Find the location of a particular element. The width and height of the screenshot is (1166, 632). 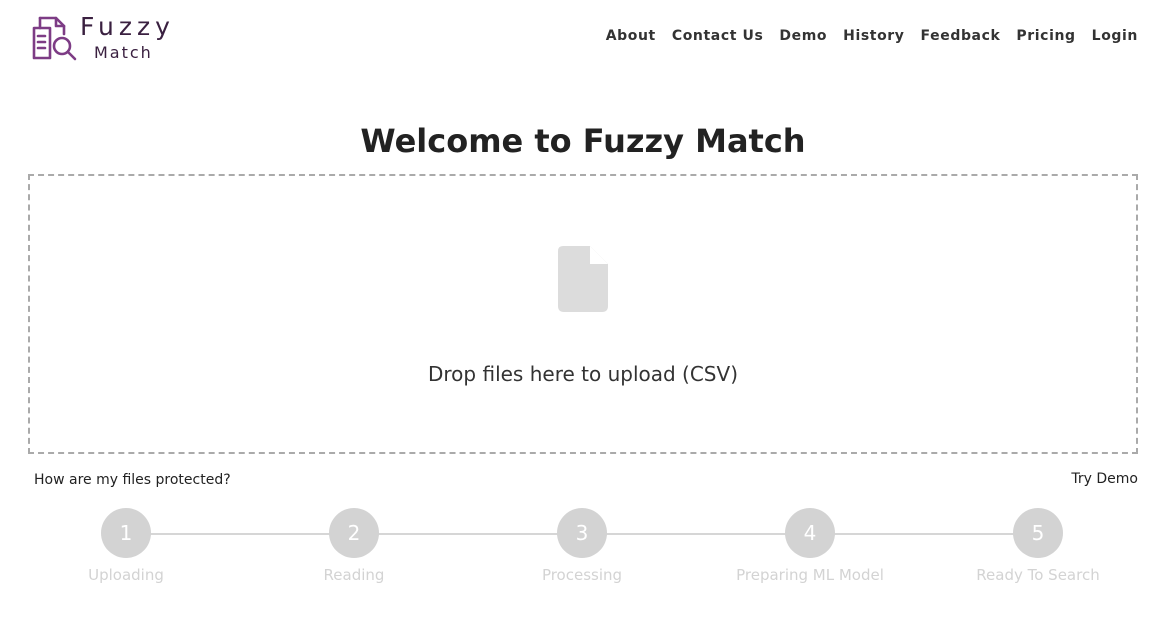

document-search-icon is located at coordinates (54, 38).